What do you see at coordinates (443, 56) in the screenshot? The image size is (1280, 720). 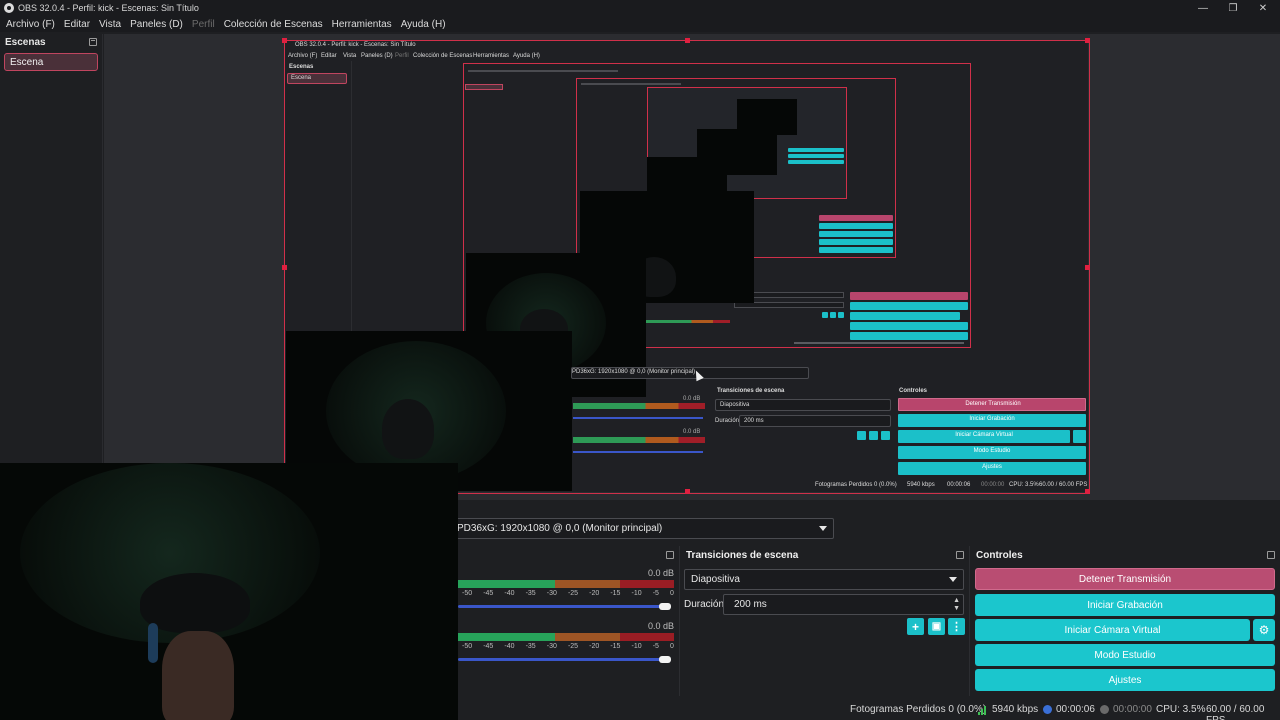 I see `nested-menu-coleccion: Colección de Escenas` at bounding box center [443, 56].